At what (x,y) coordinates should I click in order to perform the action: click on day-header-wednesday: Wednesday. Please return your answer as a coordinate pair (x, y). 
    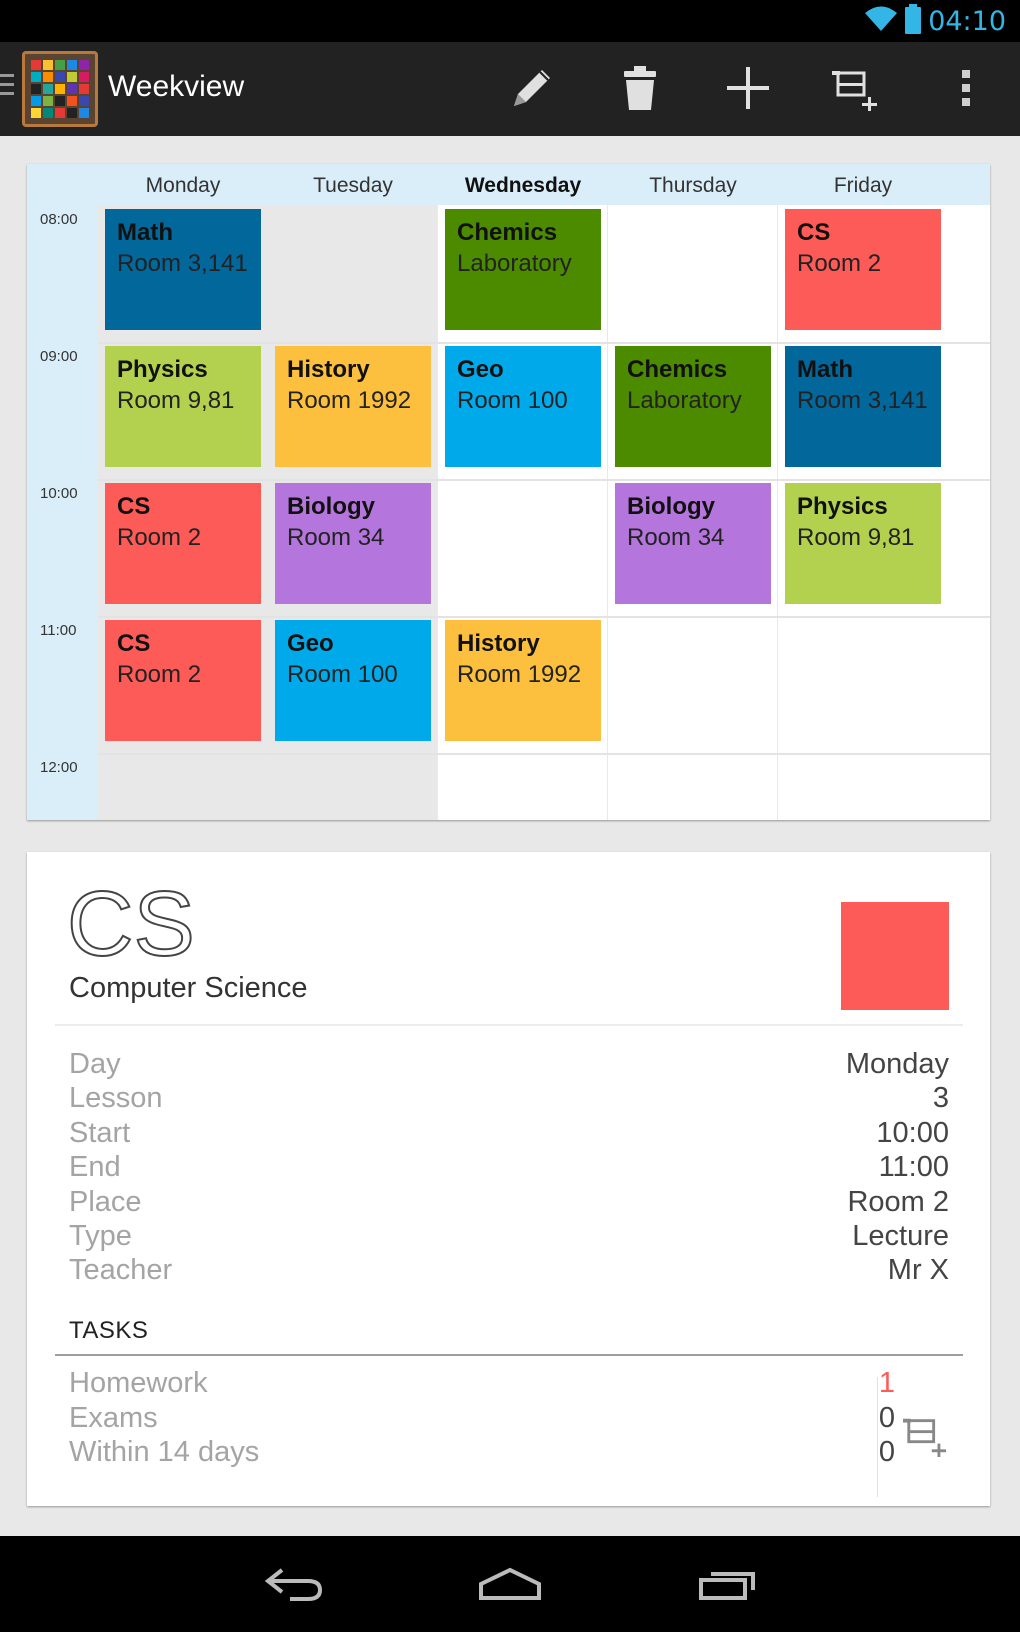
    Looking at the image, I should click on (523, 185).